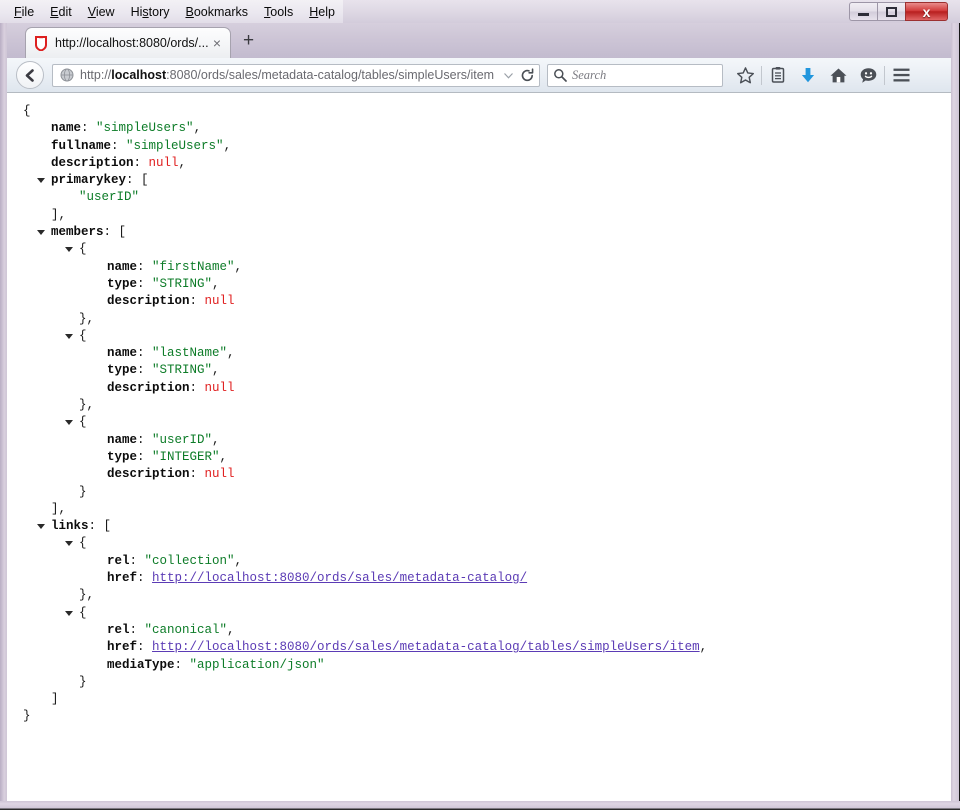  Describe the element at coordinates (248, 40) in the screenshot. I see `new-tab-button: +` at that location.